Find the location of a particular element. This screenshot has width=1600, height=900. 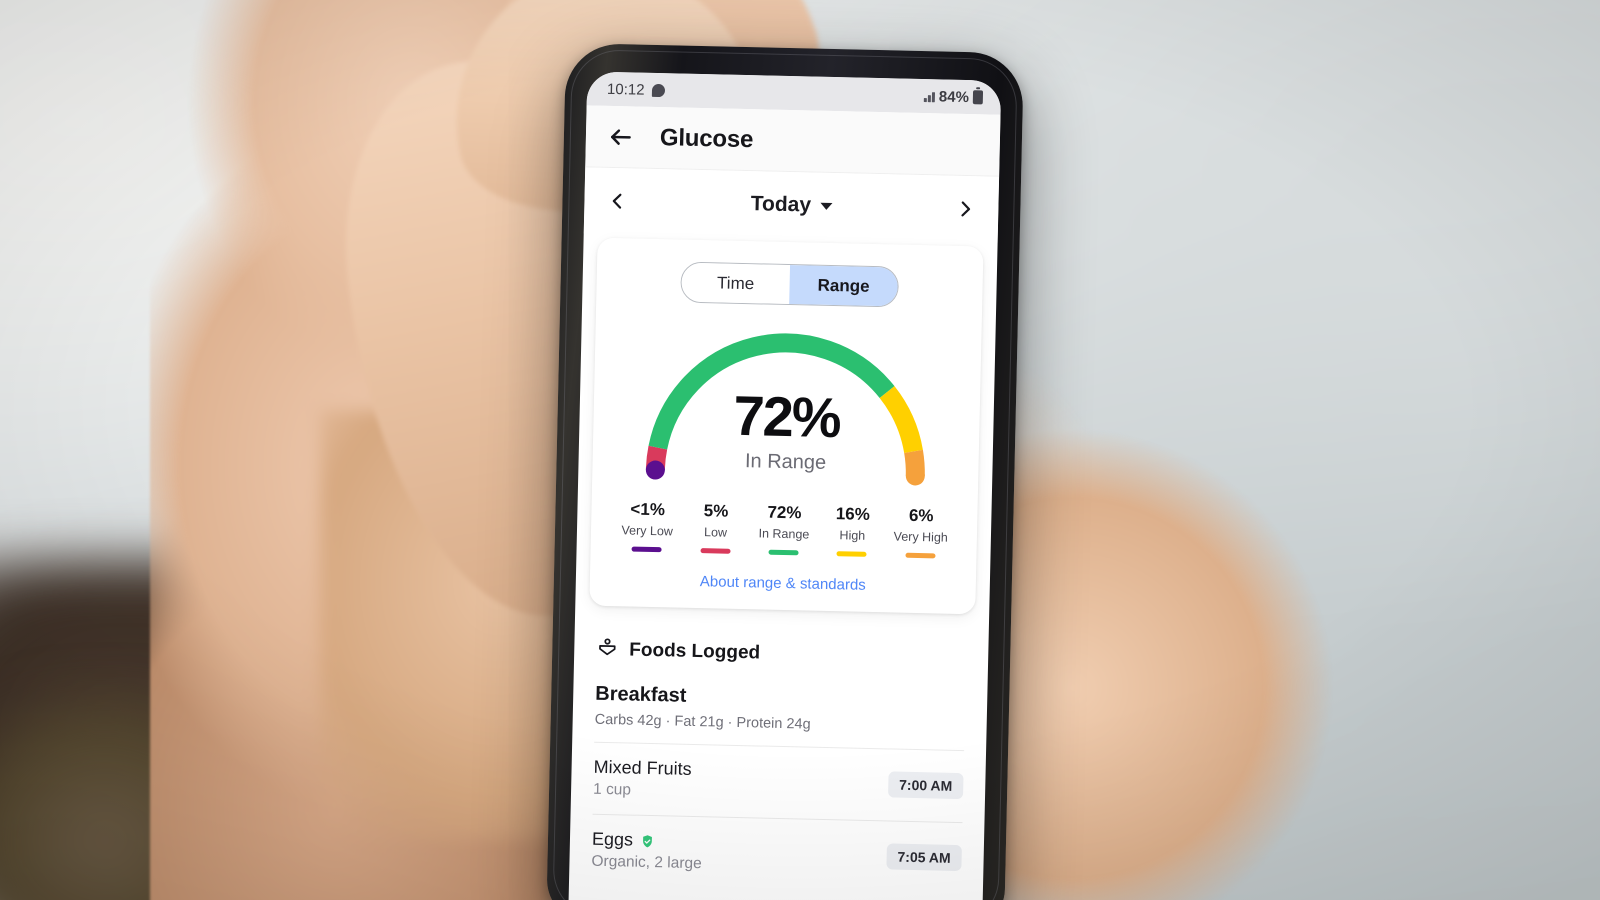

stat-value: 6% is located at coordinates (921, 515).